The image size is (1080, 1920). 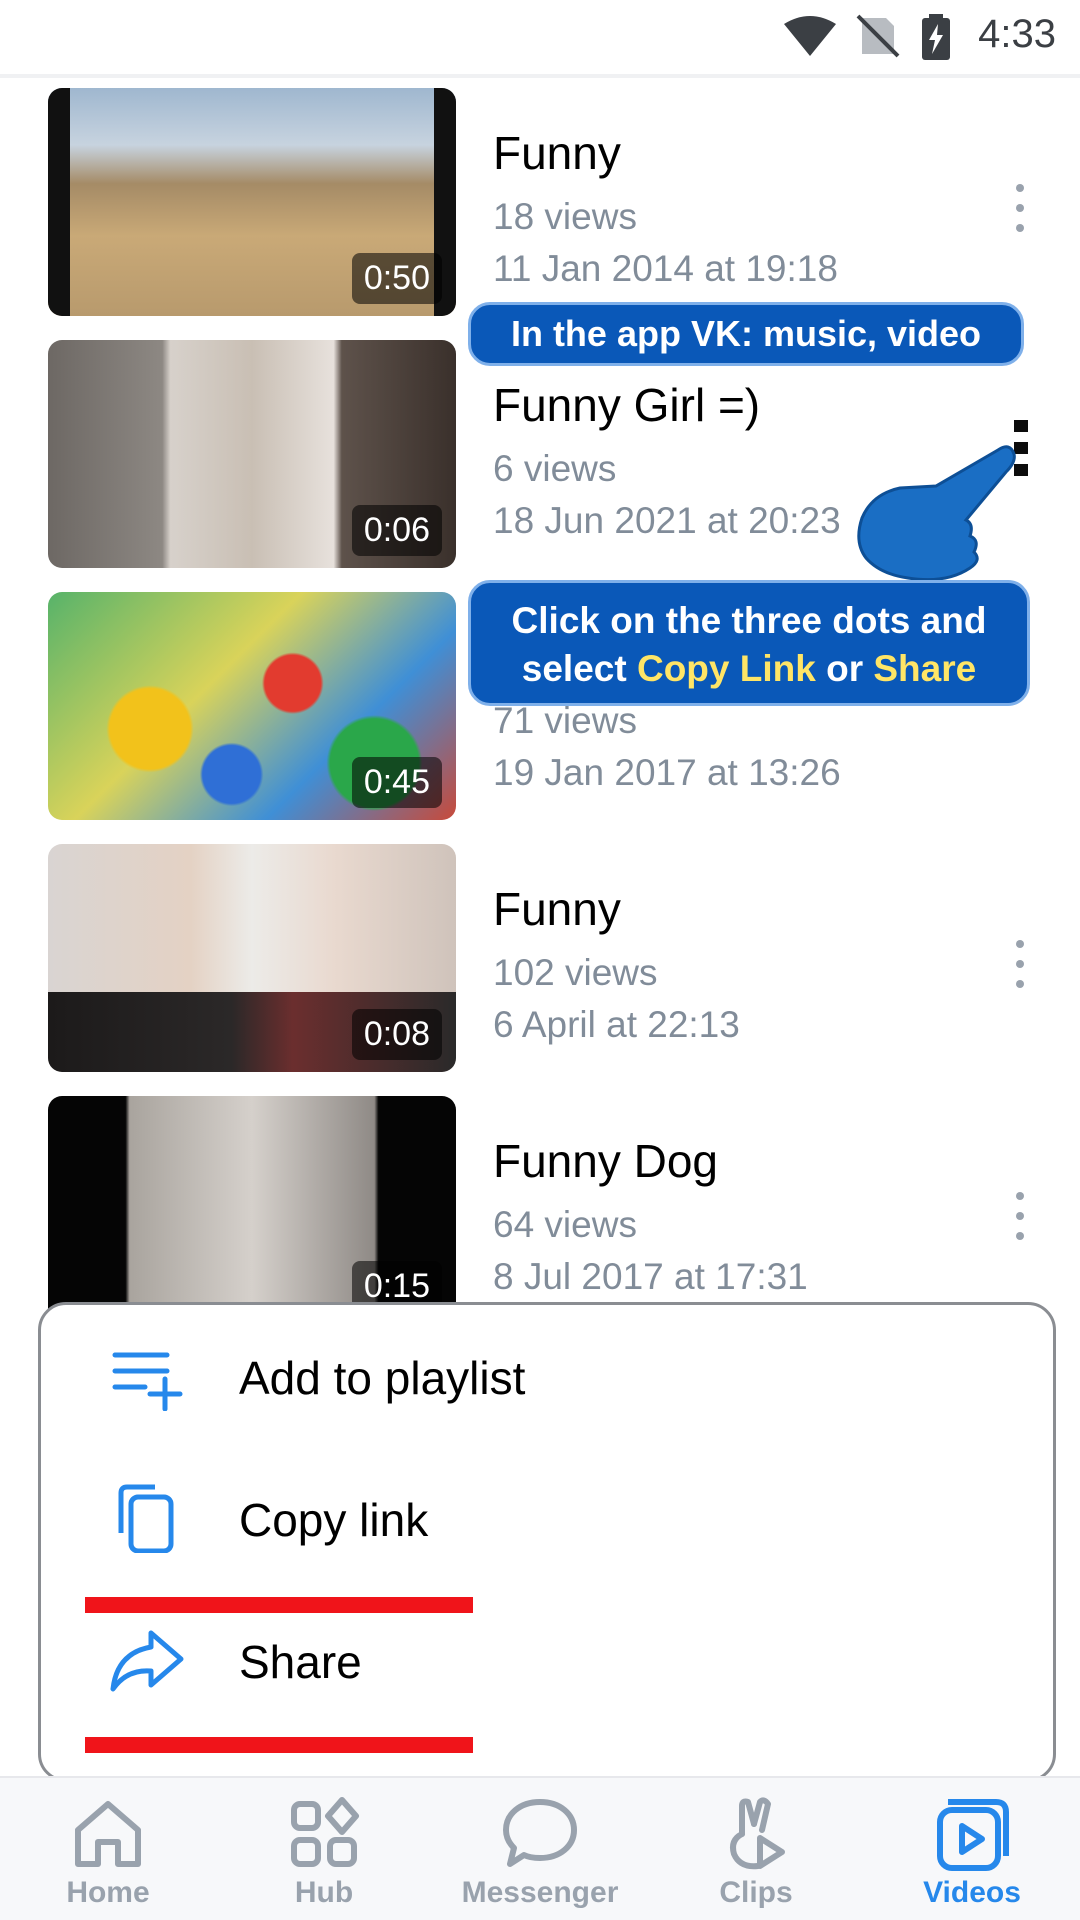 I want to click on clock: 4:33, so click(x=1017, y=34).